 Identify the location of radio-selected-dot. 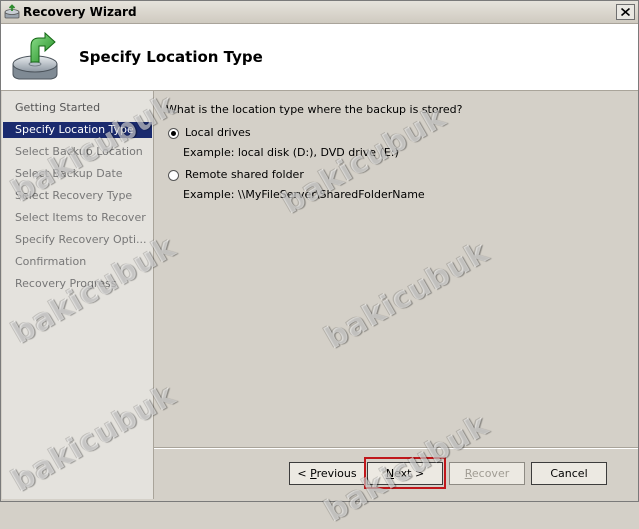
(173, 133).